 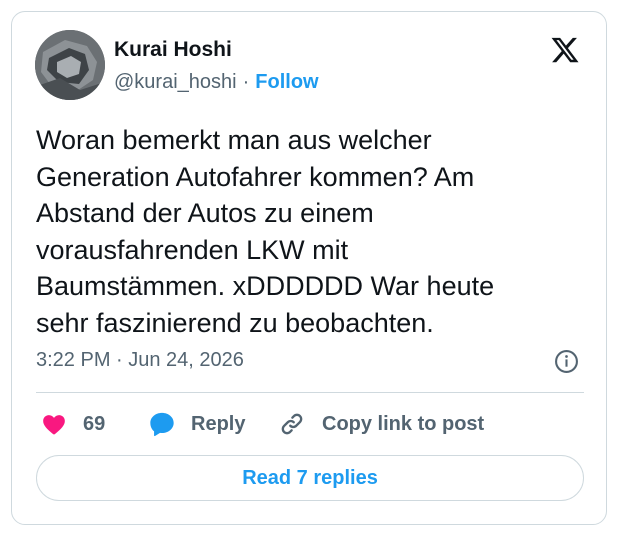 I want to click on heart-icon, so click(x=54, y=425).